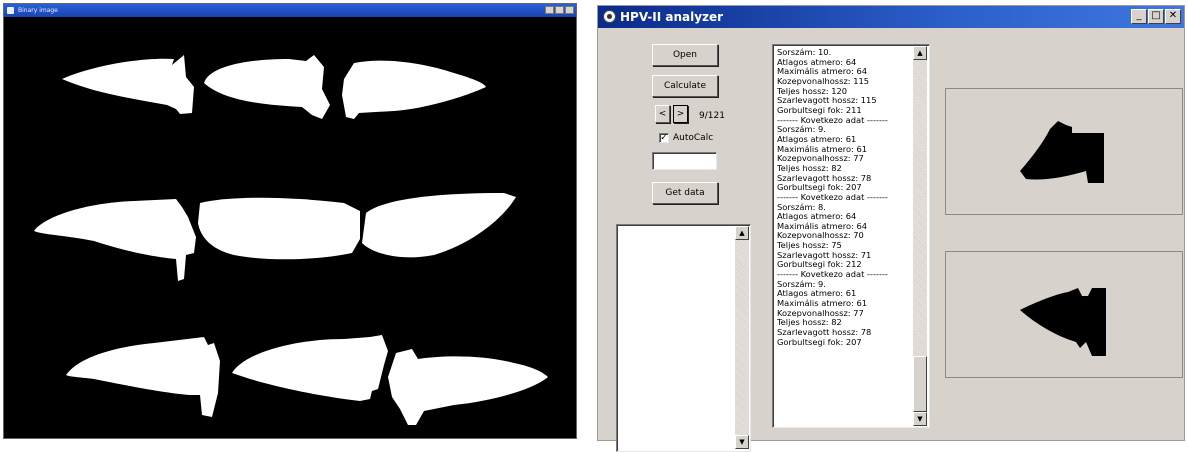  I want to click on chevron-right-icon: >, so click(680, 114).